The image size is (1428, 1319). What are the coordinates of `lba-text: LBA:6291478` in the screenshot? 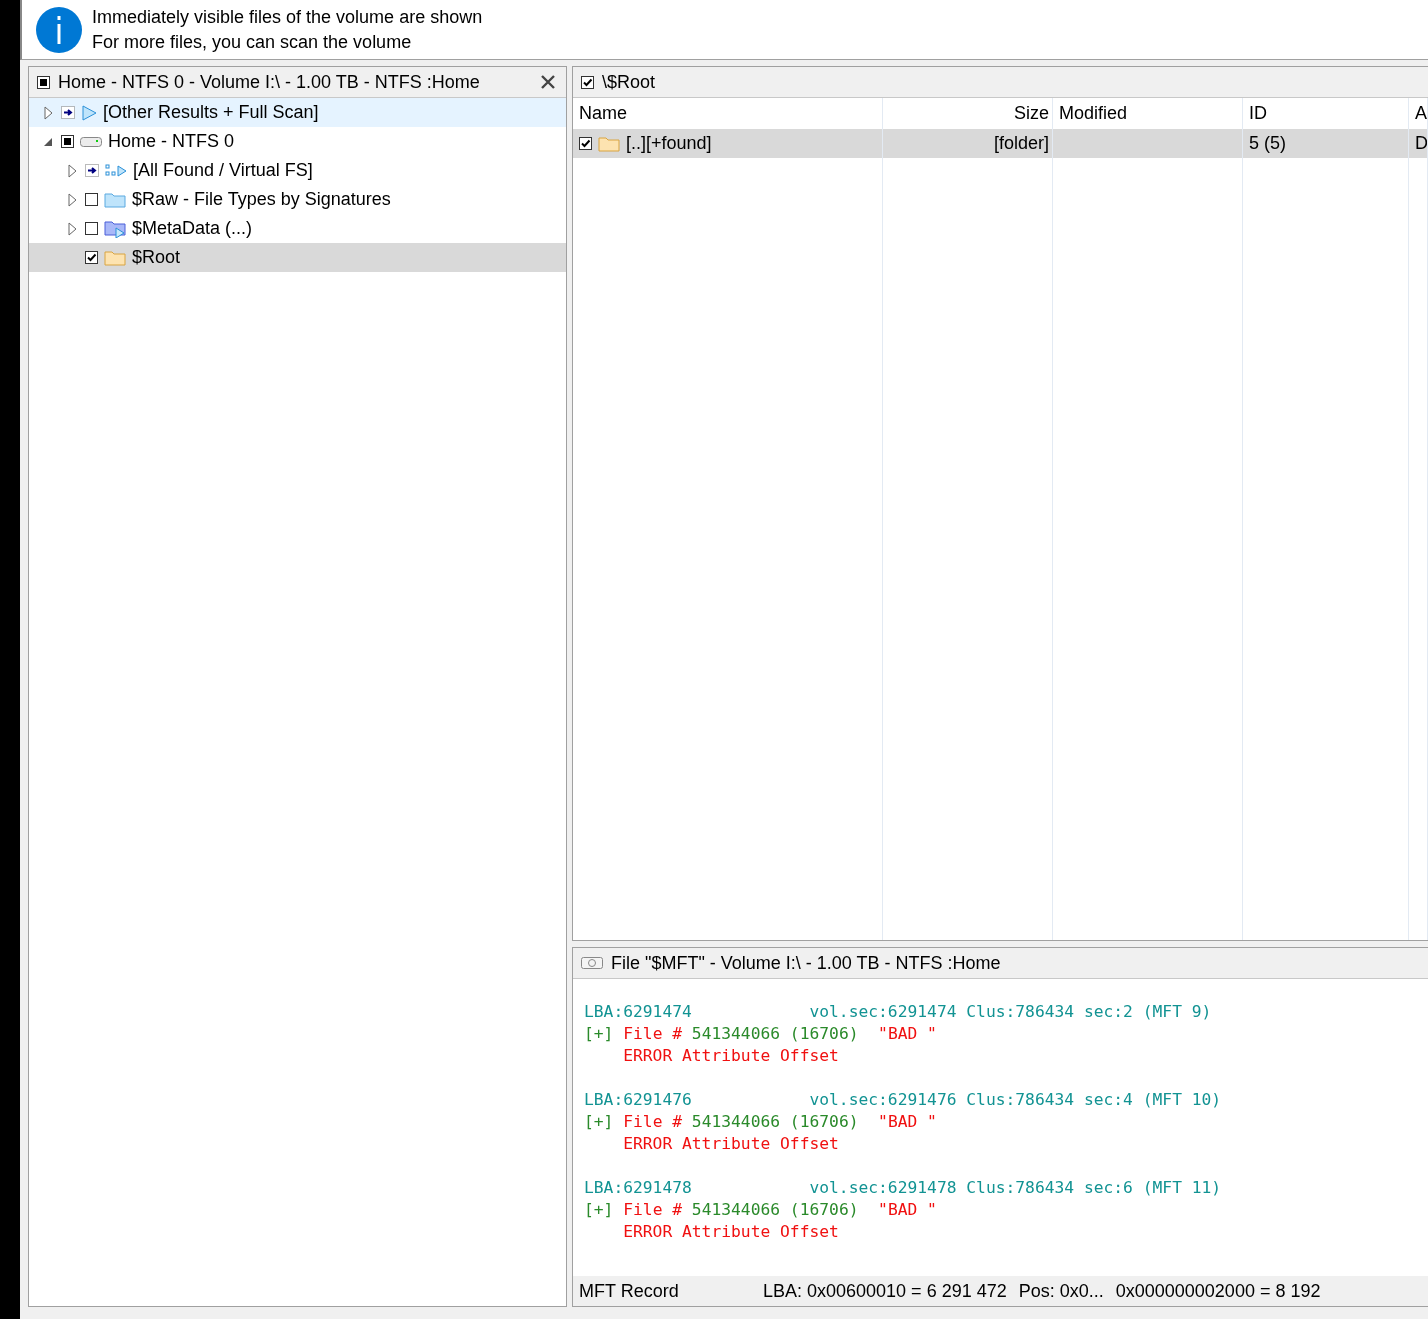 It's located at (638, 1188).